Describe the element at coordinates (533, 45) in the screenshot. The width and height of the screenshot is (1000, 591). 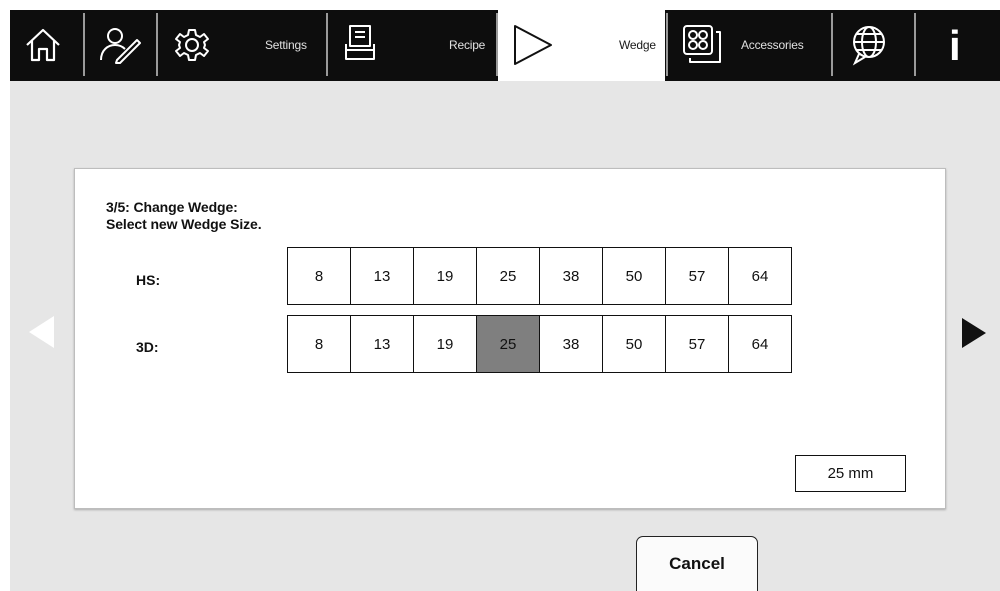
I see `wedge-icon` at that location.